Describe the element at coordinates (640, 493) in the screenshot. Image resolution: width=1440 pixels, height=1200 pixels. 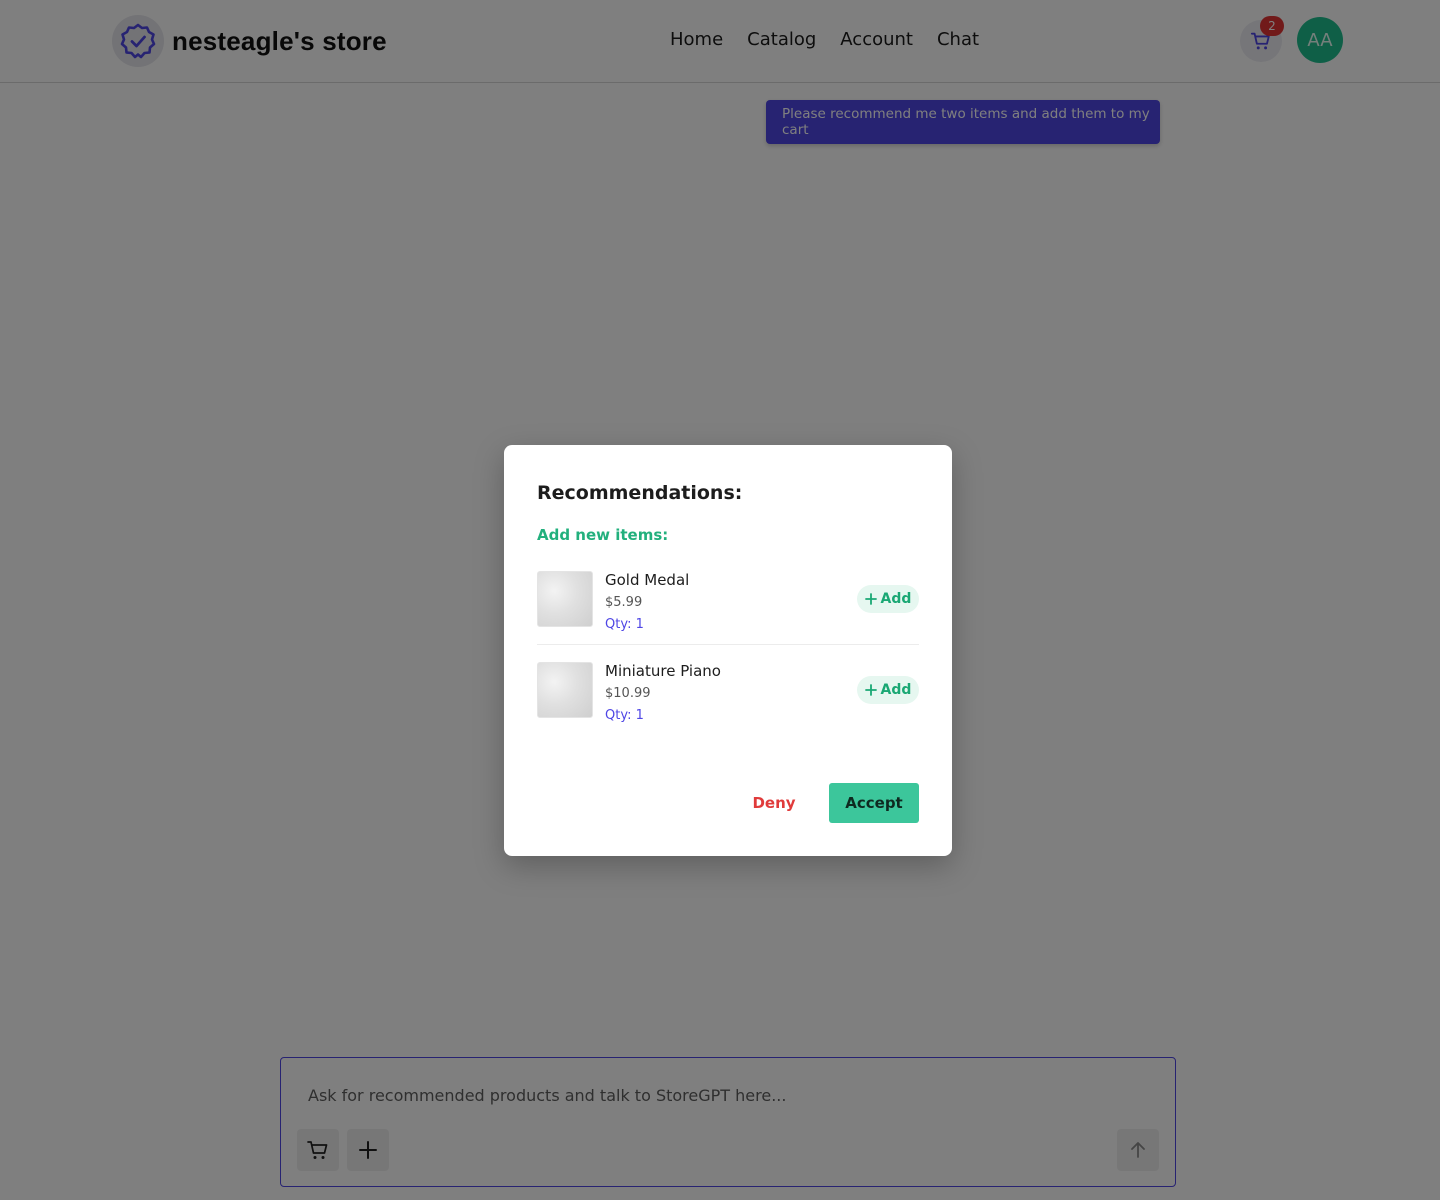
I see `modal-title: Recommendations:` at that location.